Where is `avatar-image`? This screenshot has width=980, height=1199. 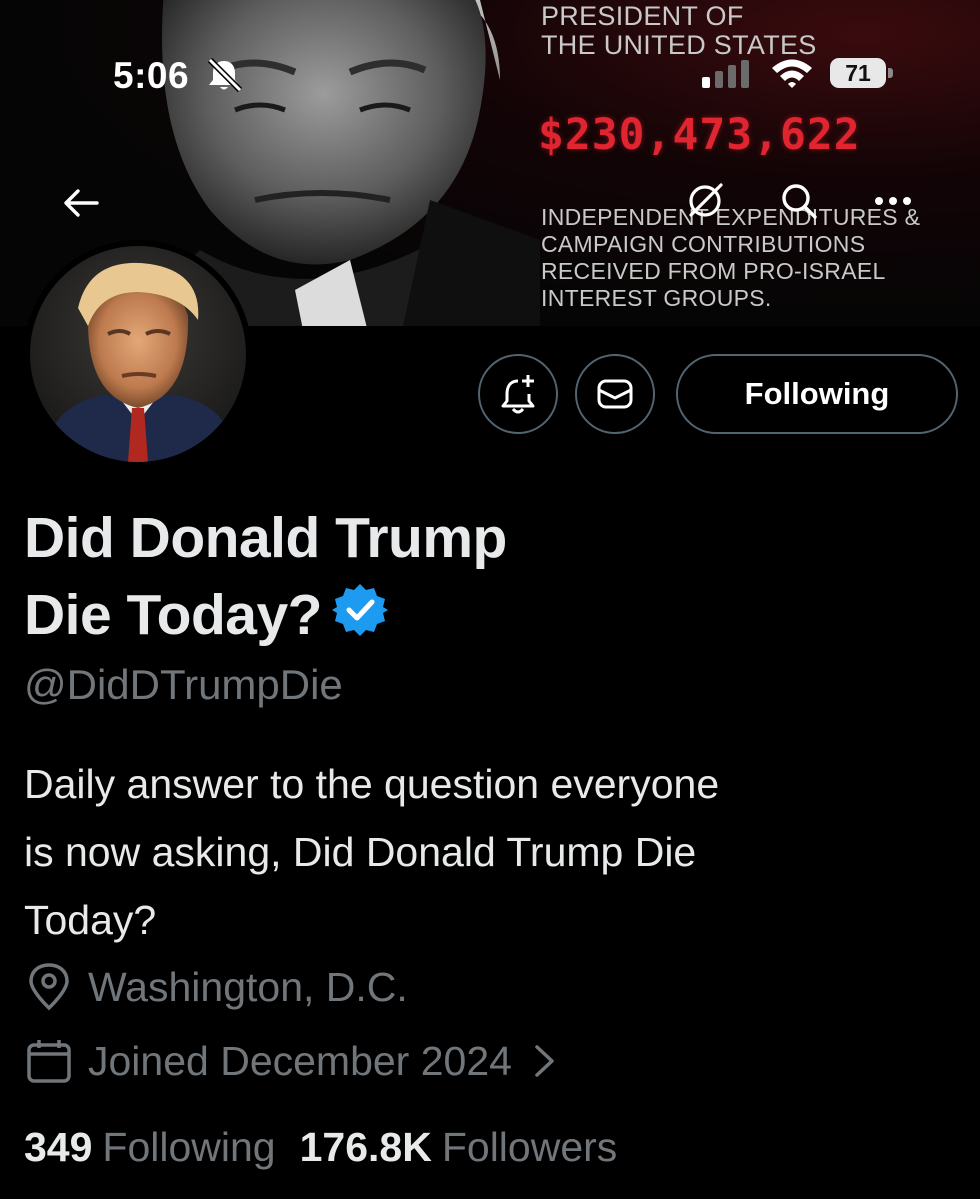 avatar-image is located at coordinates (138, 354).